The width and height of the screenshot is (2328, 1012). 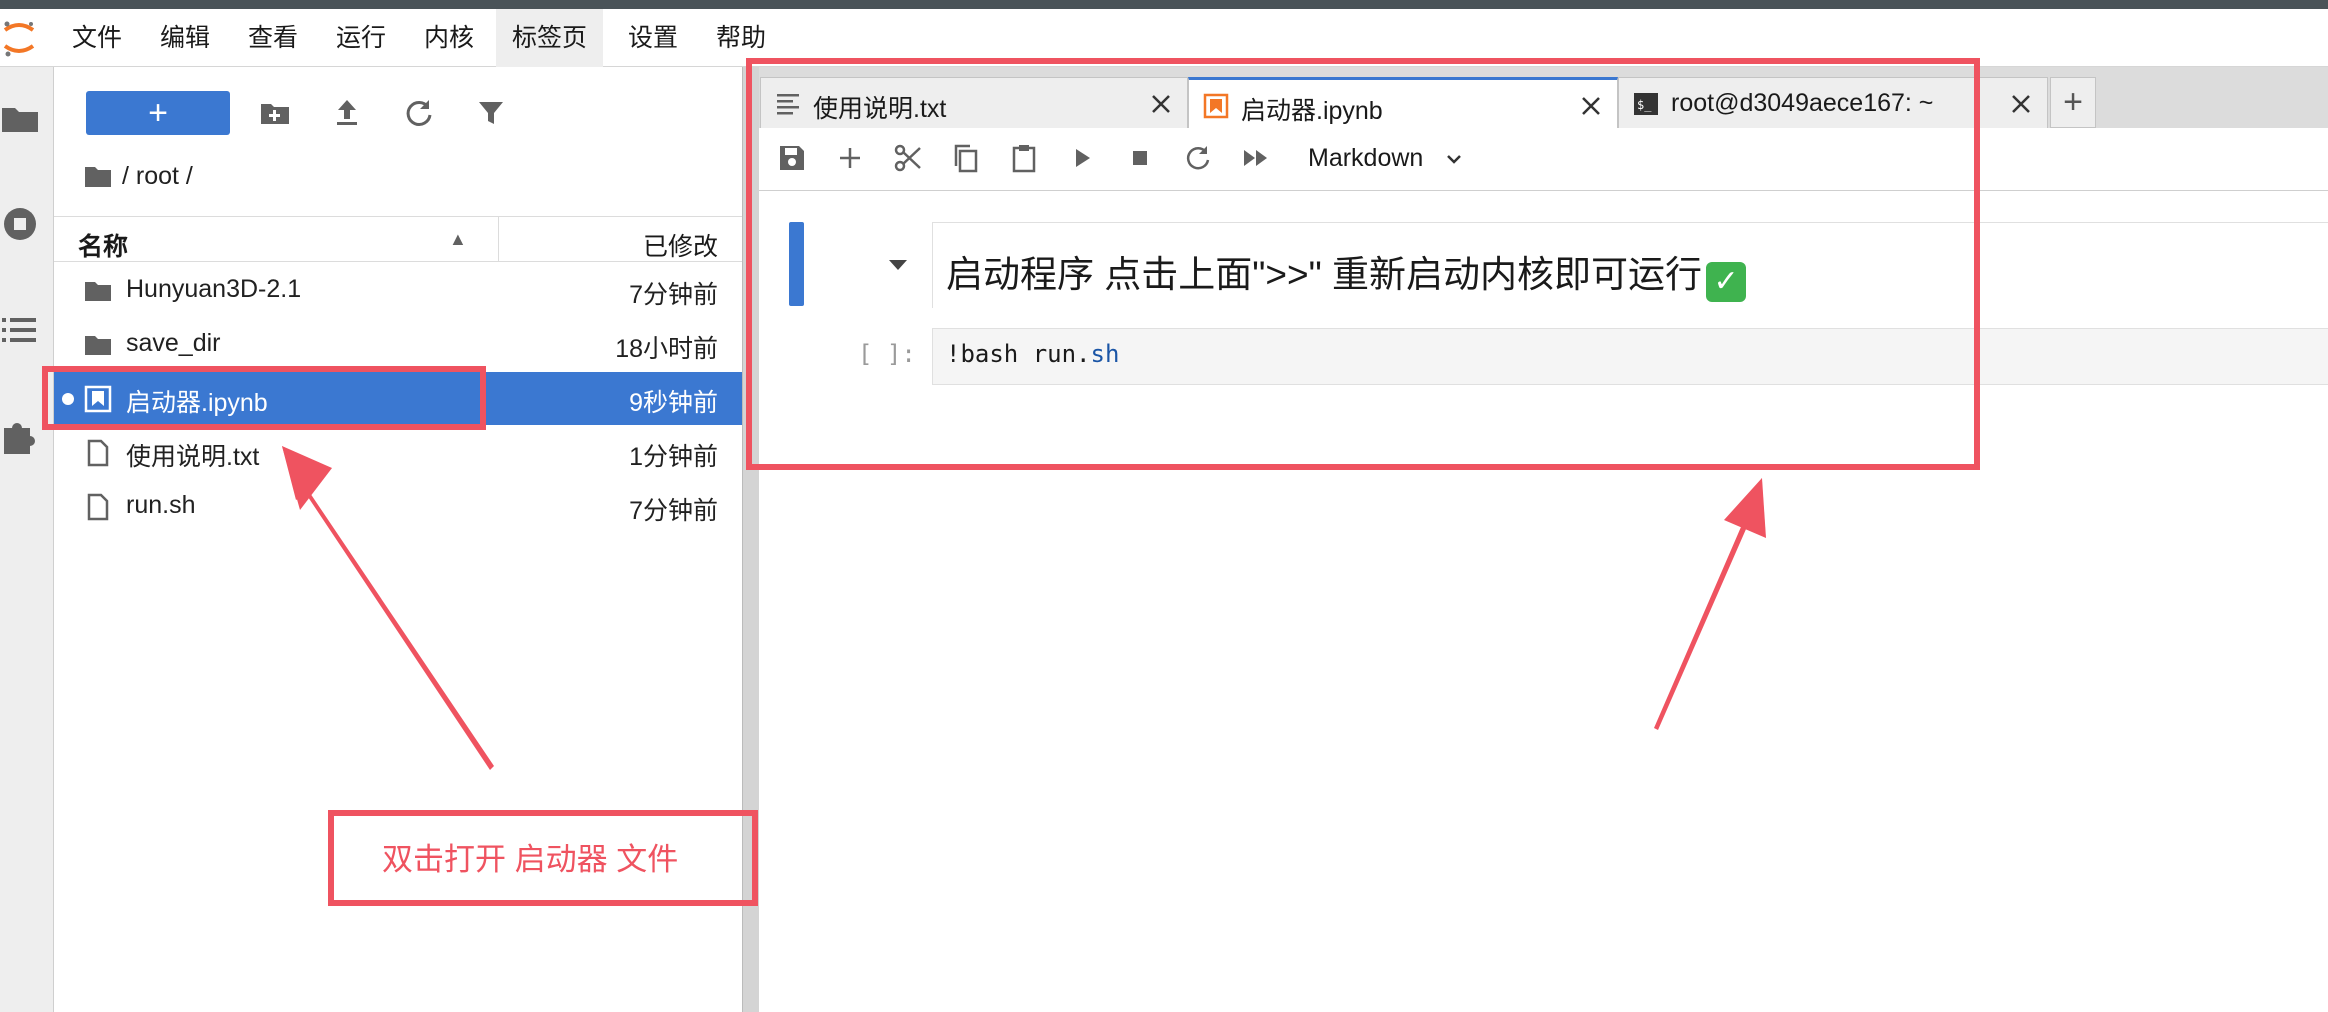 What do you see at coordinates (388, 608) in the screenshot?
I see `arrow-to-file-icon` at bounding box center [388, 608].